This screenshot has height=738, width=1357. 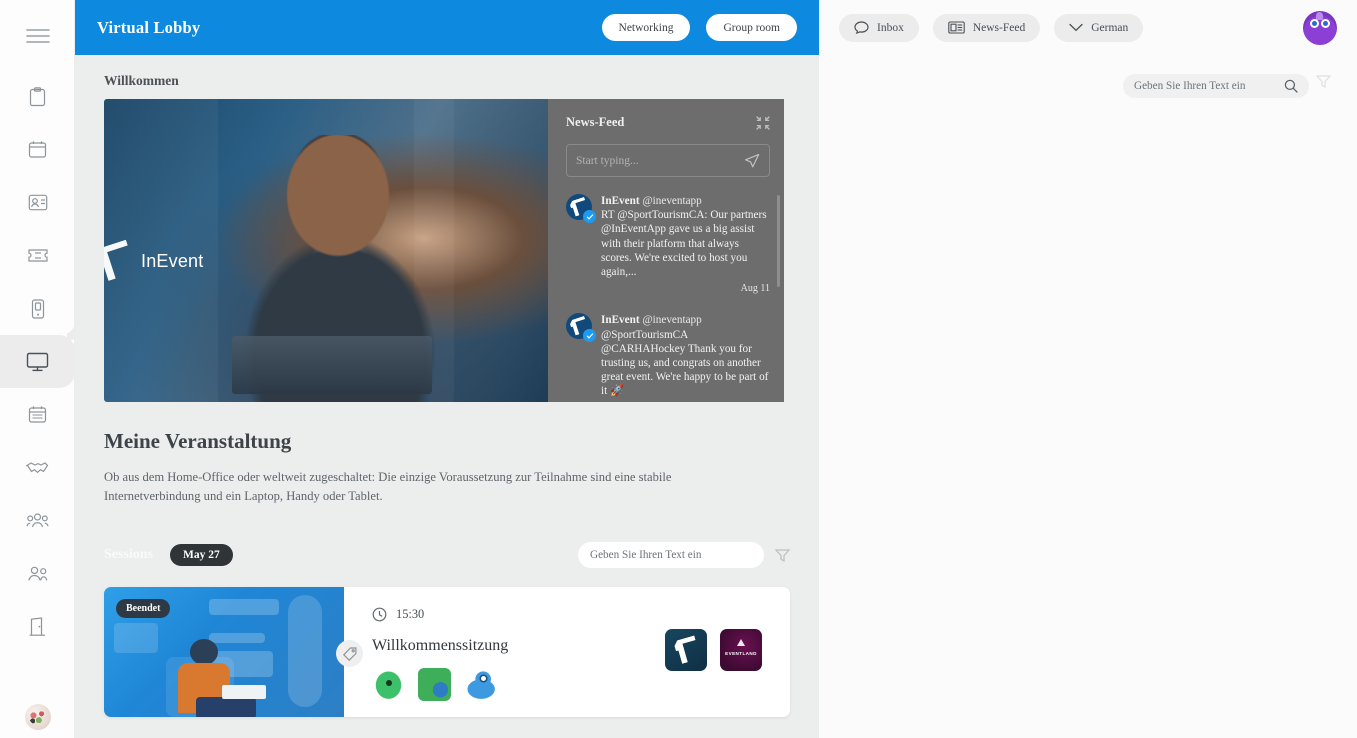 I want to click on page-title: Virtual Lobby, so click(x=149, y=27).